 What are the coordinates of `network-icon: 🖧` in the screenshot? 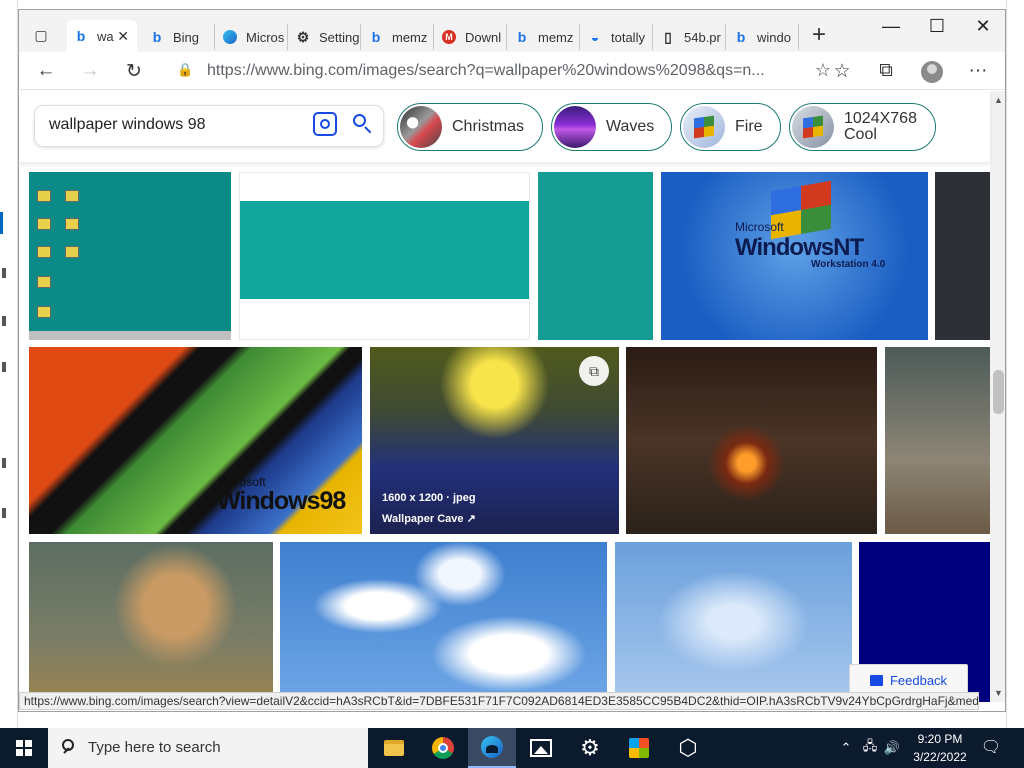 It's located at (870, 748).